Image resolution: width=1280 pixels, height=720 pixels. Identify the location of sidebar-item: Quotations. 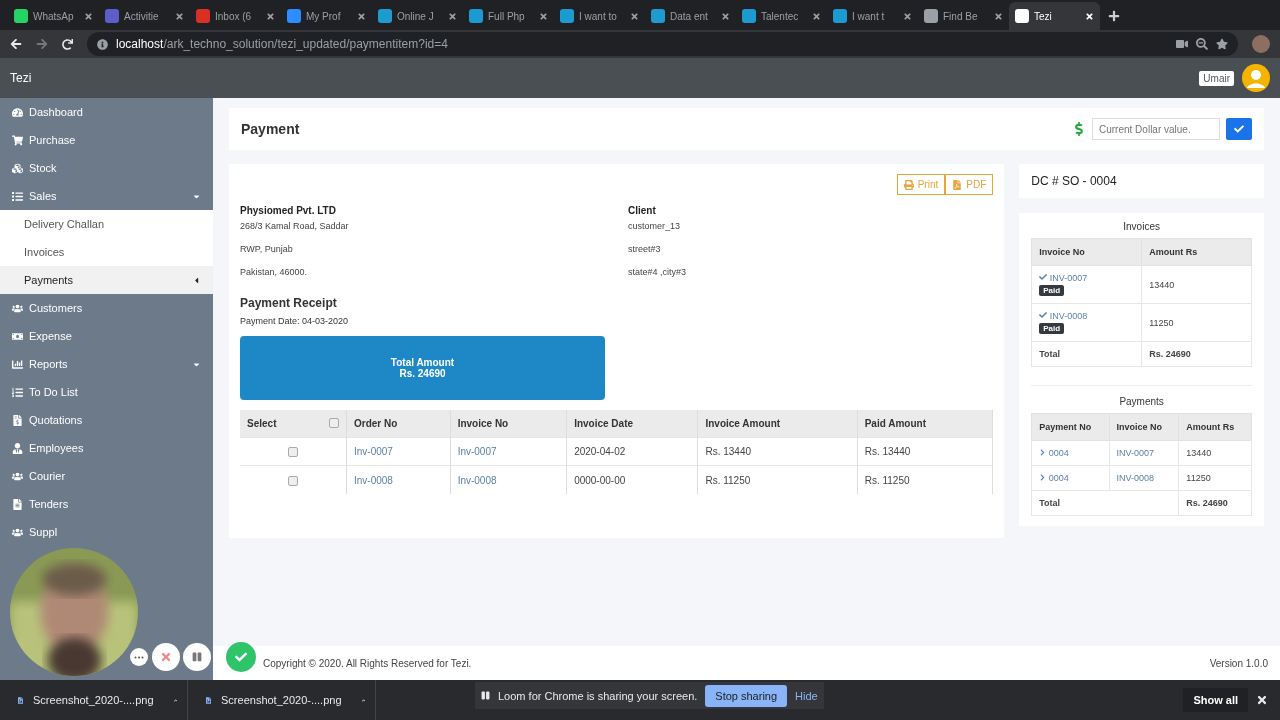
(106, 420).